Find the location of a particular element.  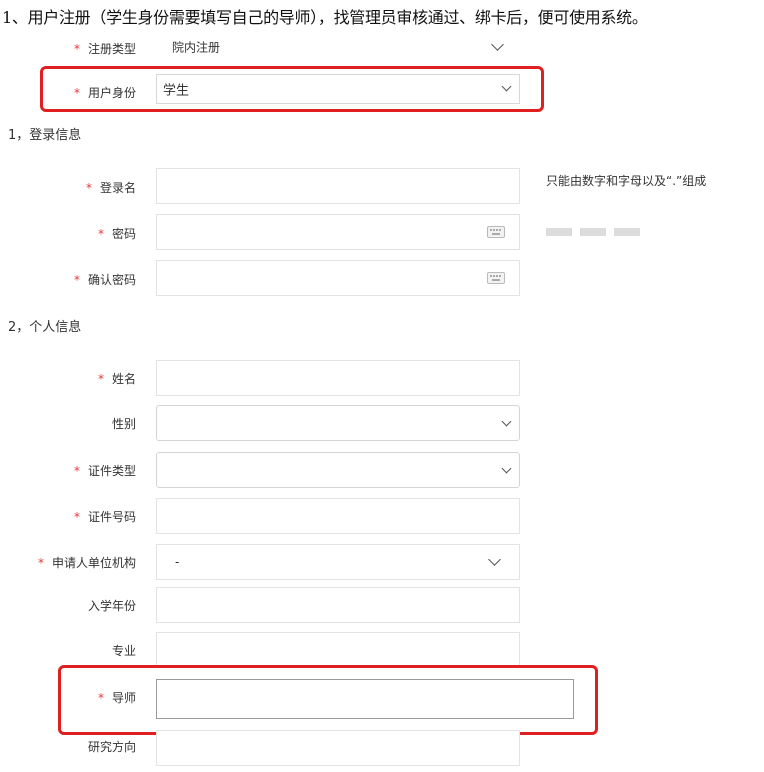

gender-select is located at coordinates (338, 423).